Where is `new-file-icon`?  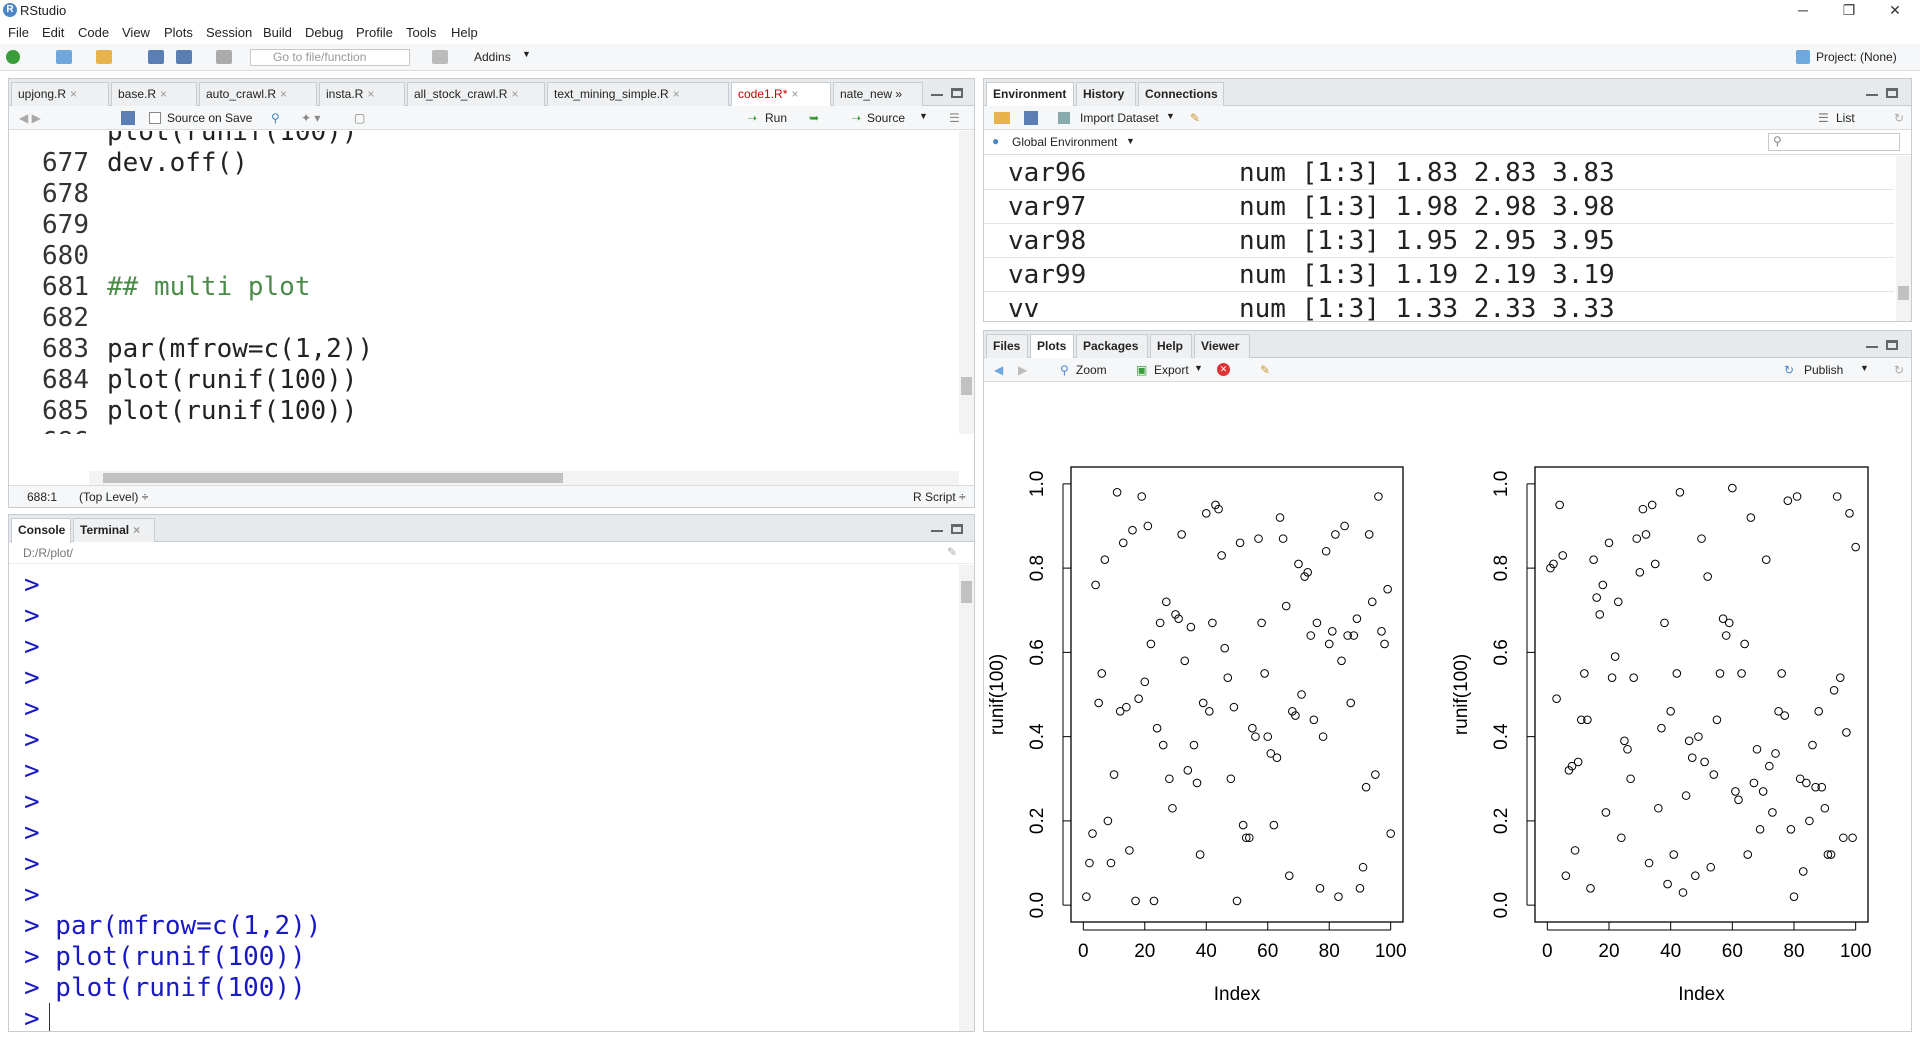
new-file-icon is located at coordinates (13, 57).